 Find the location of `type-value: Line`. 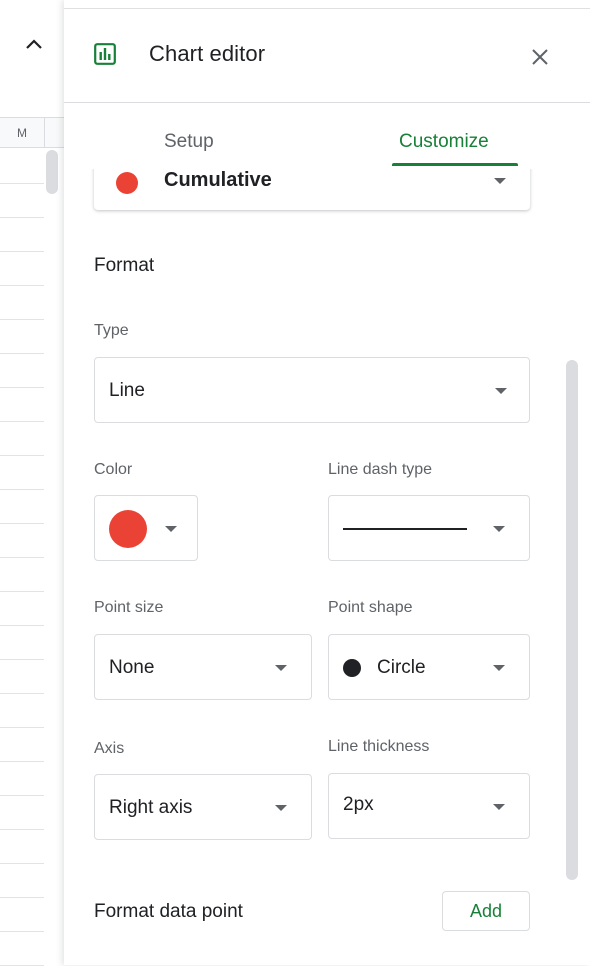

type-value: Line is located at coordinates (127, 390).